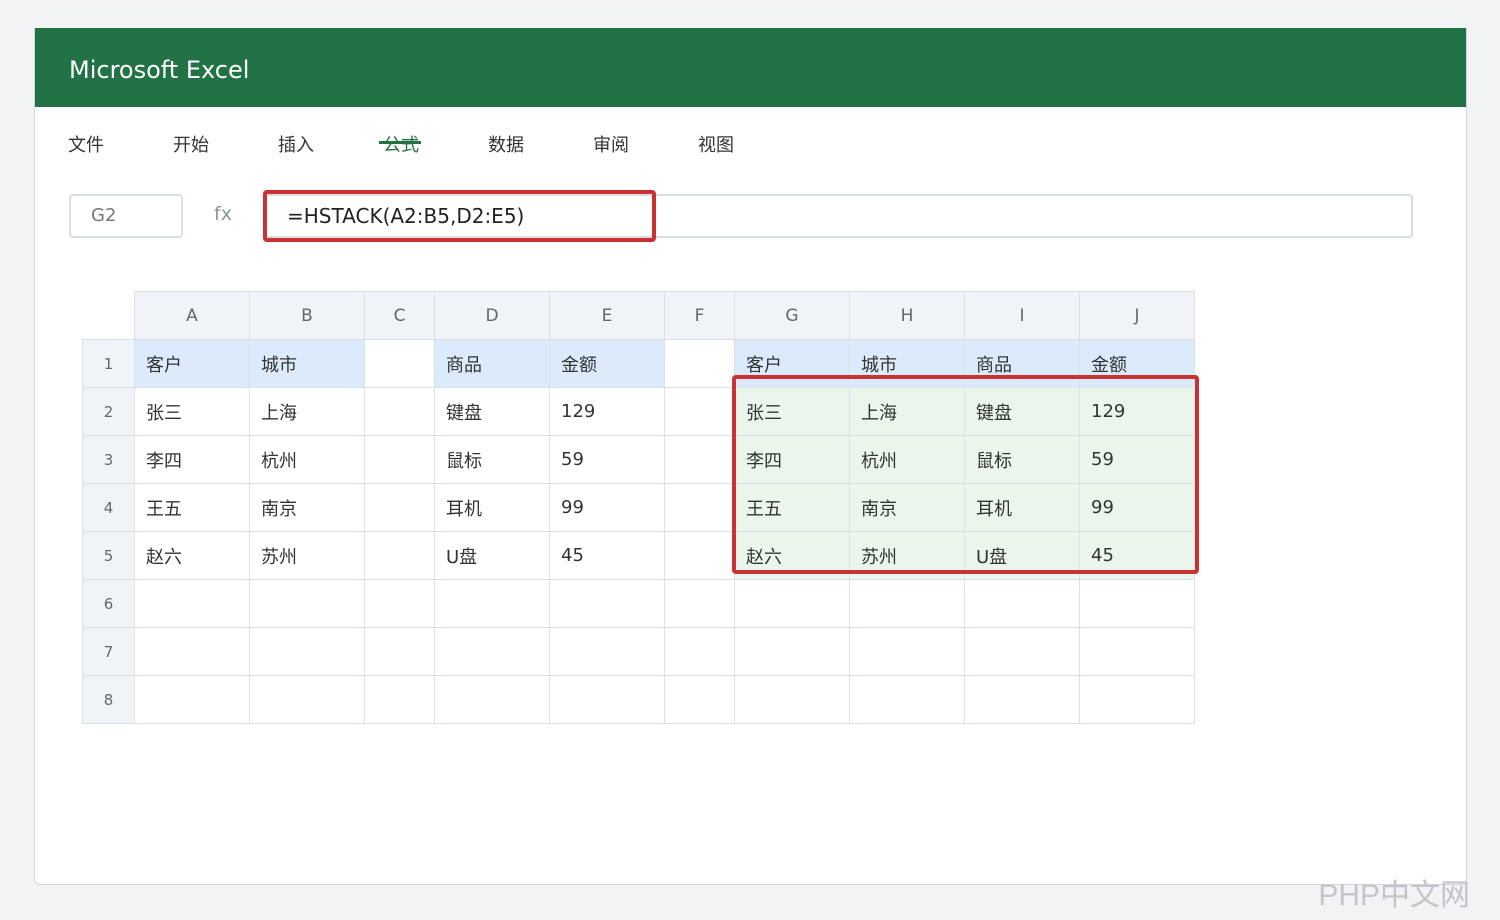  I want to click on menu-item-5: 审阅, so click(611, 144).